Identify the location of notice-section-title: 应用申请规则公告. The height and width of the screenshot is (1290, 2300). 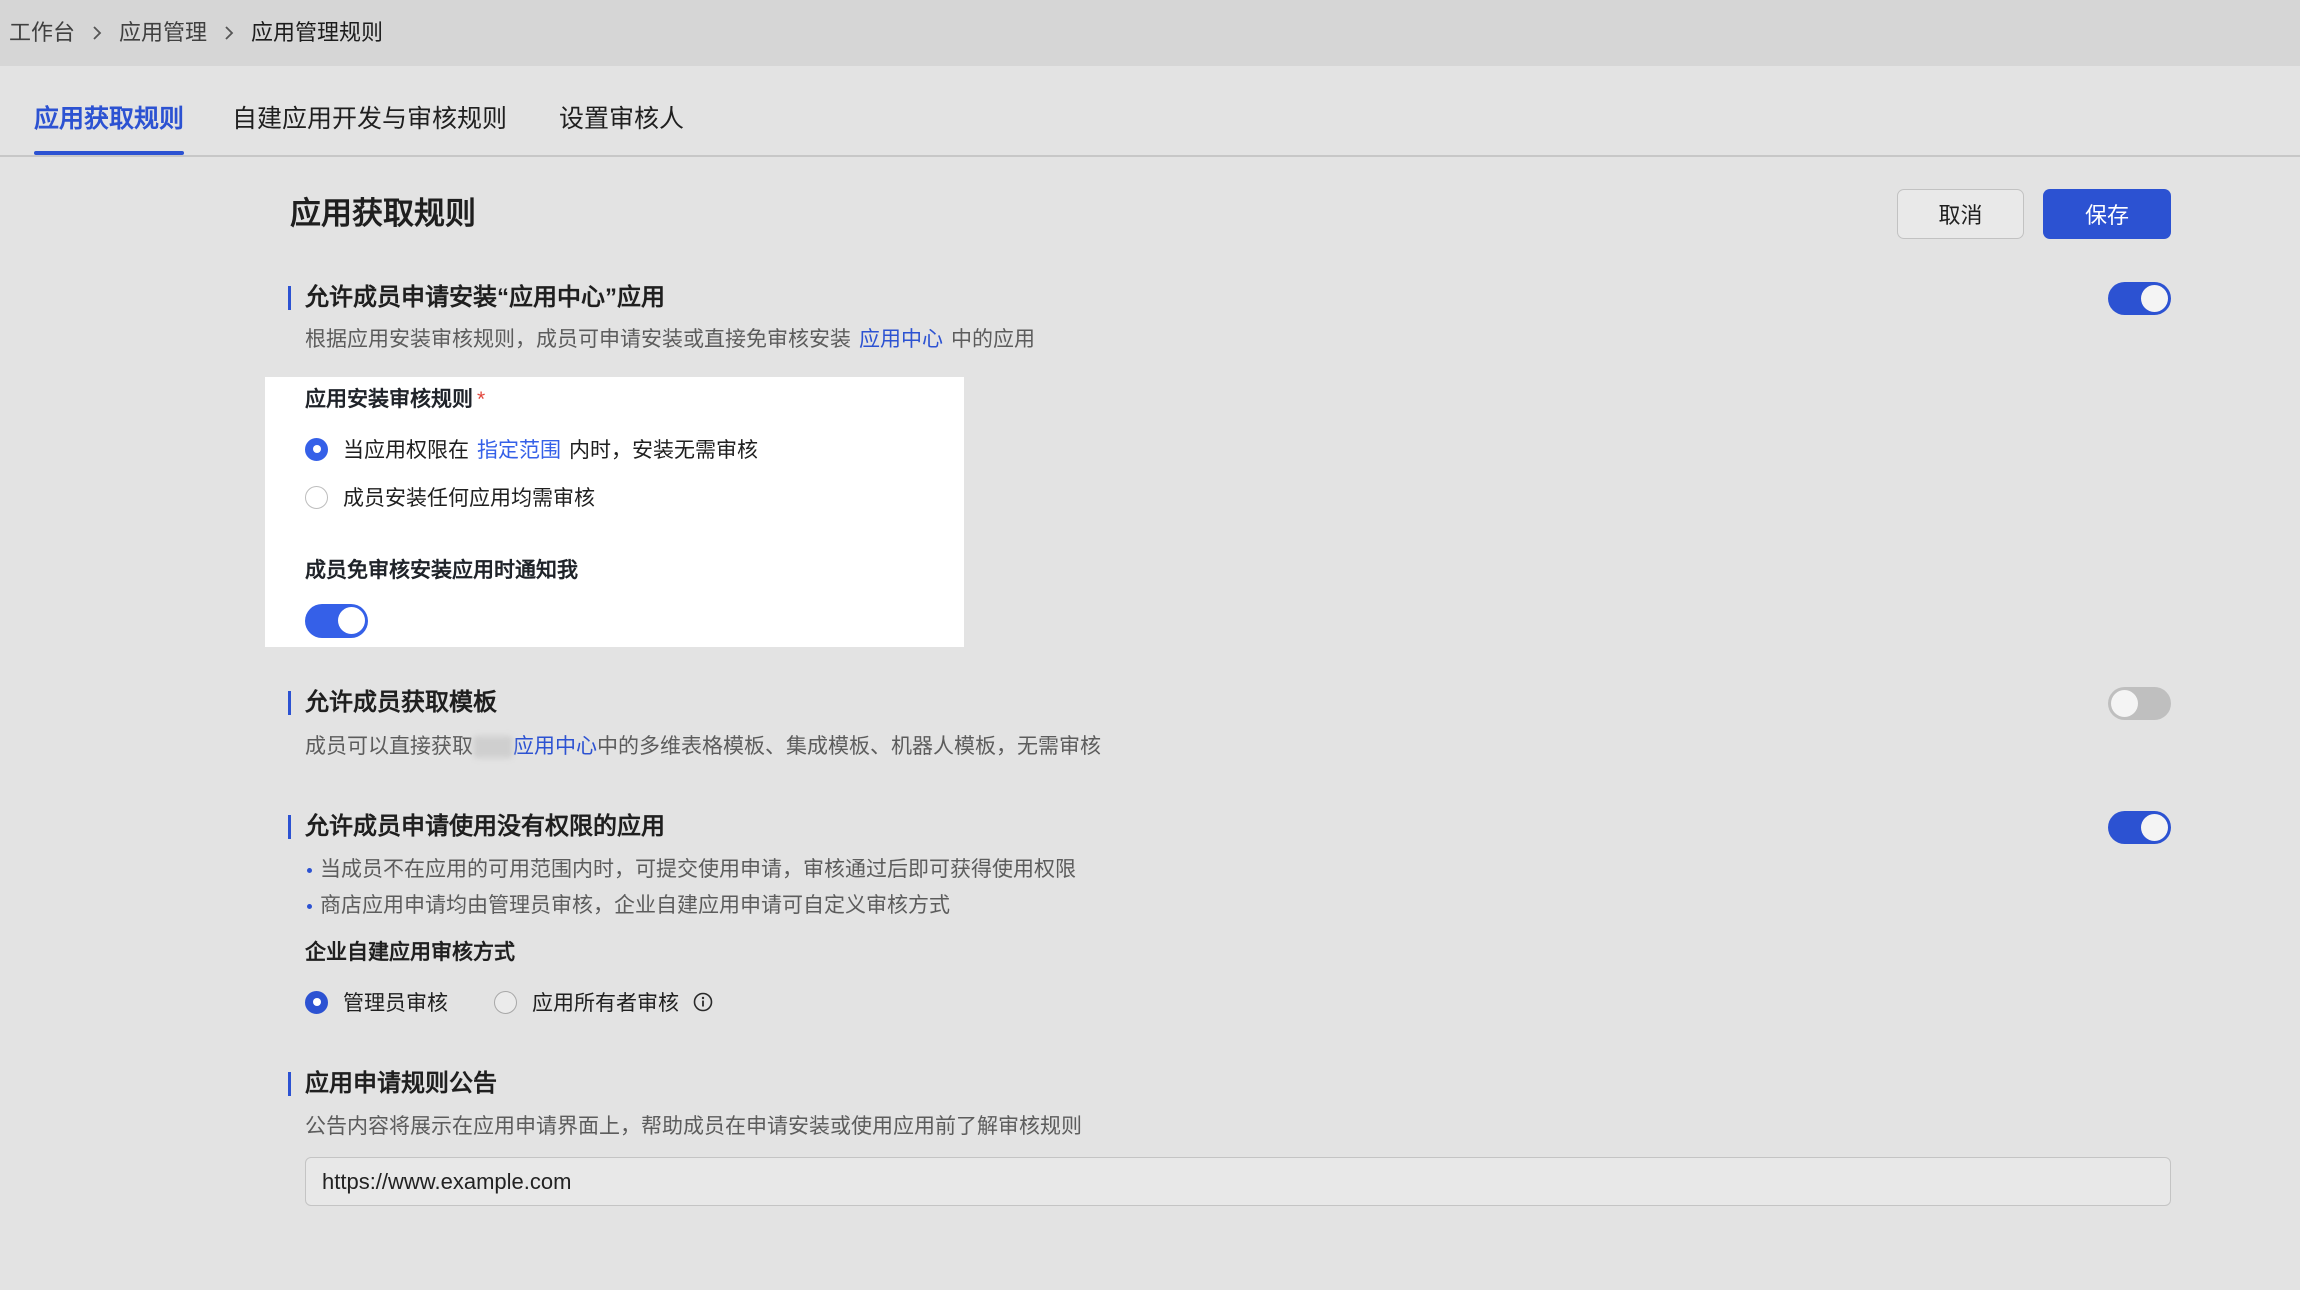
(401, 1083).